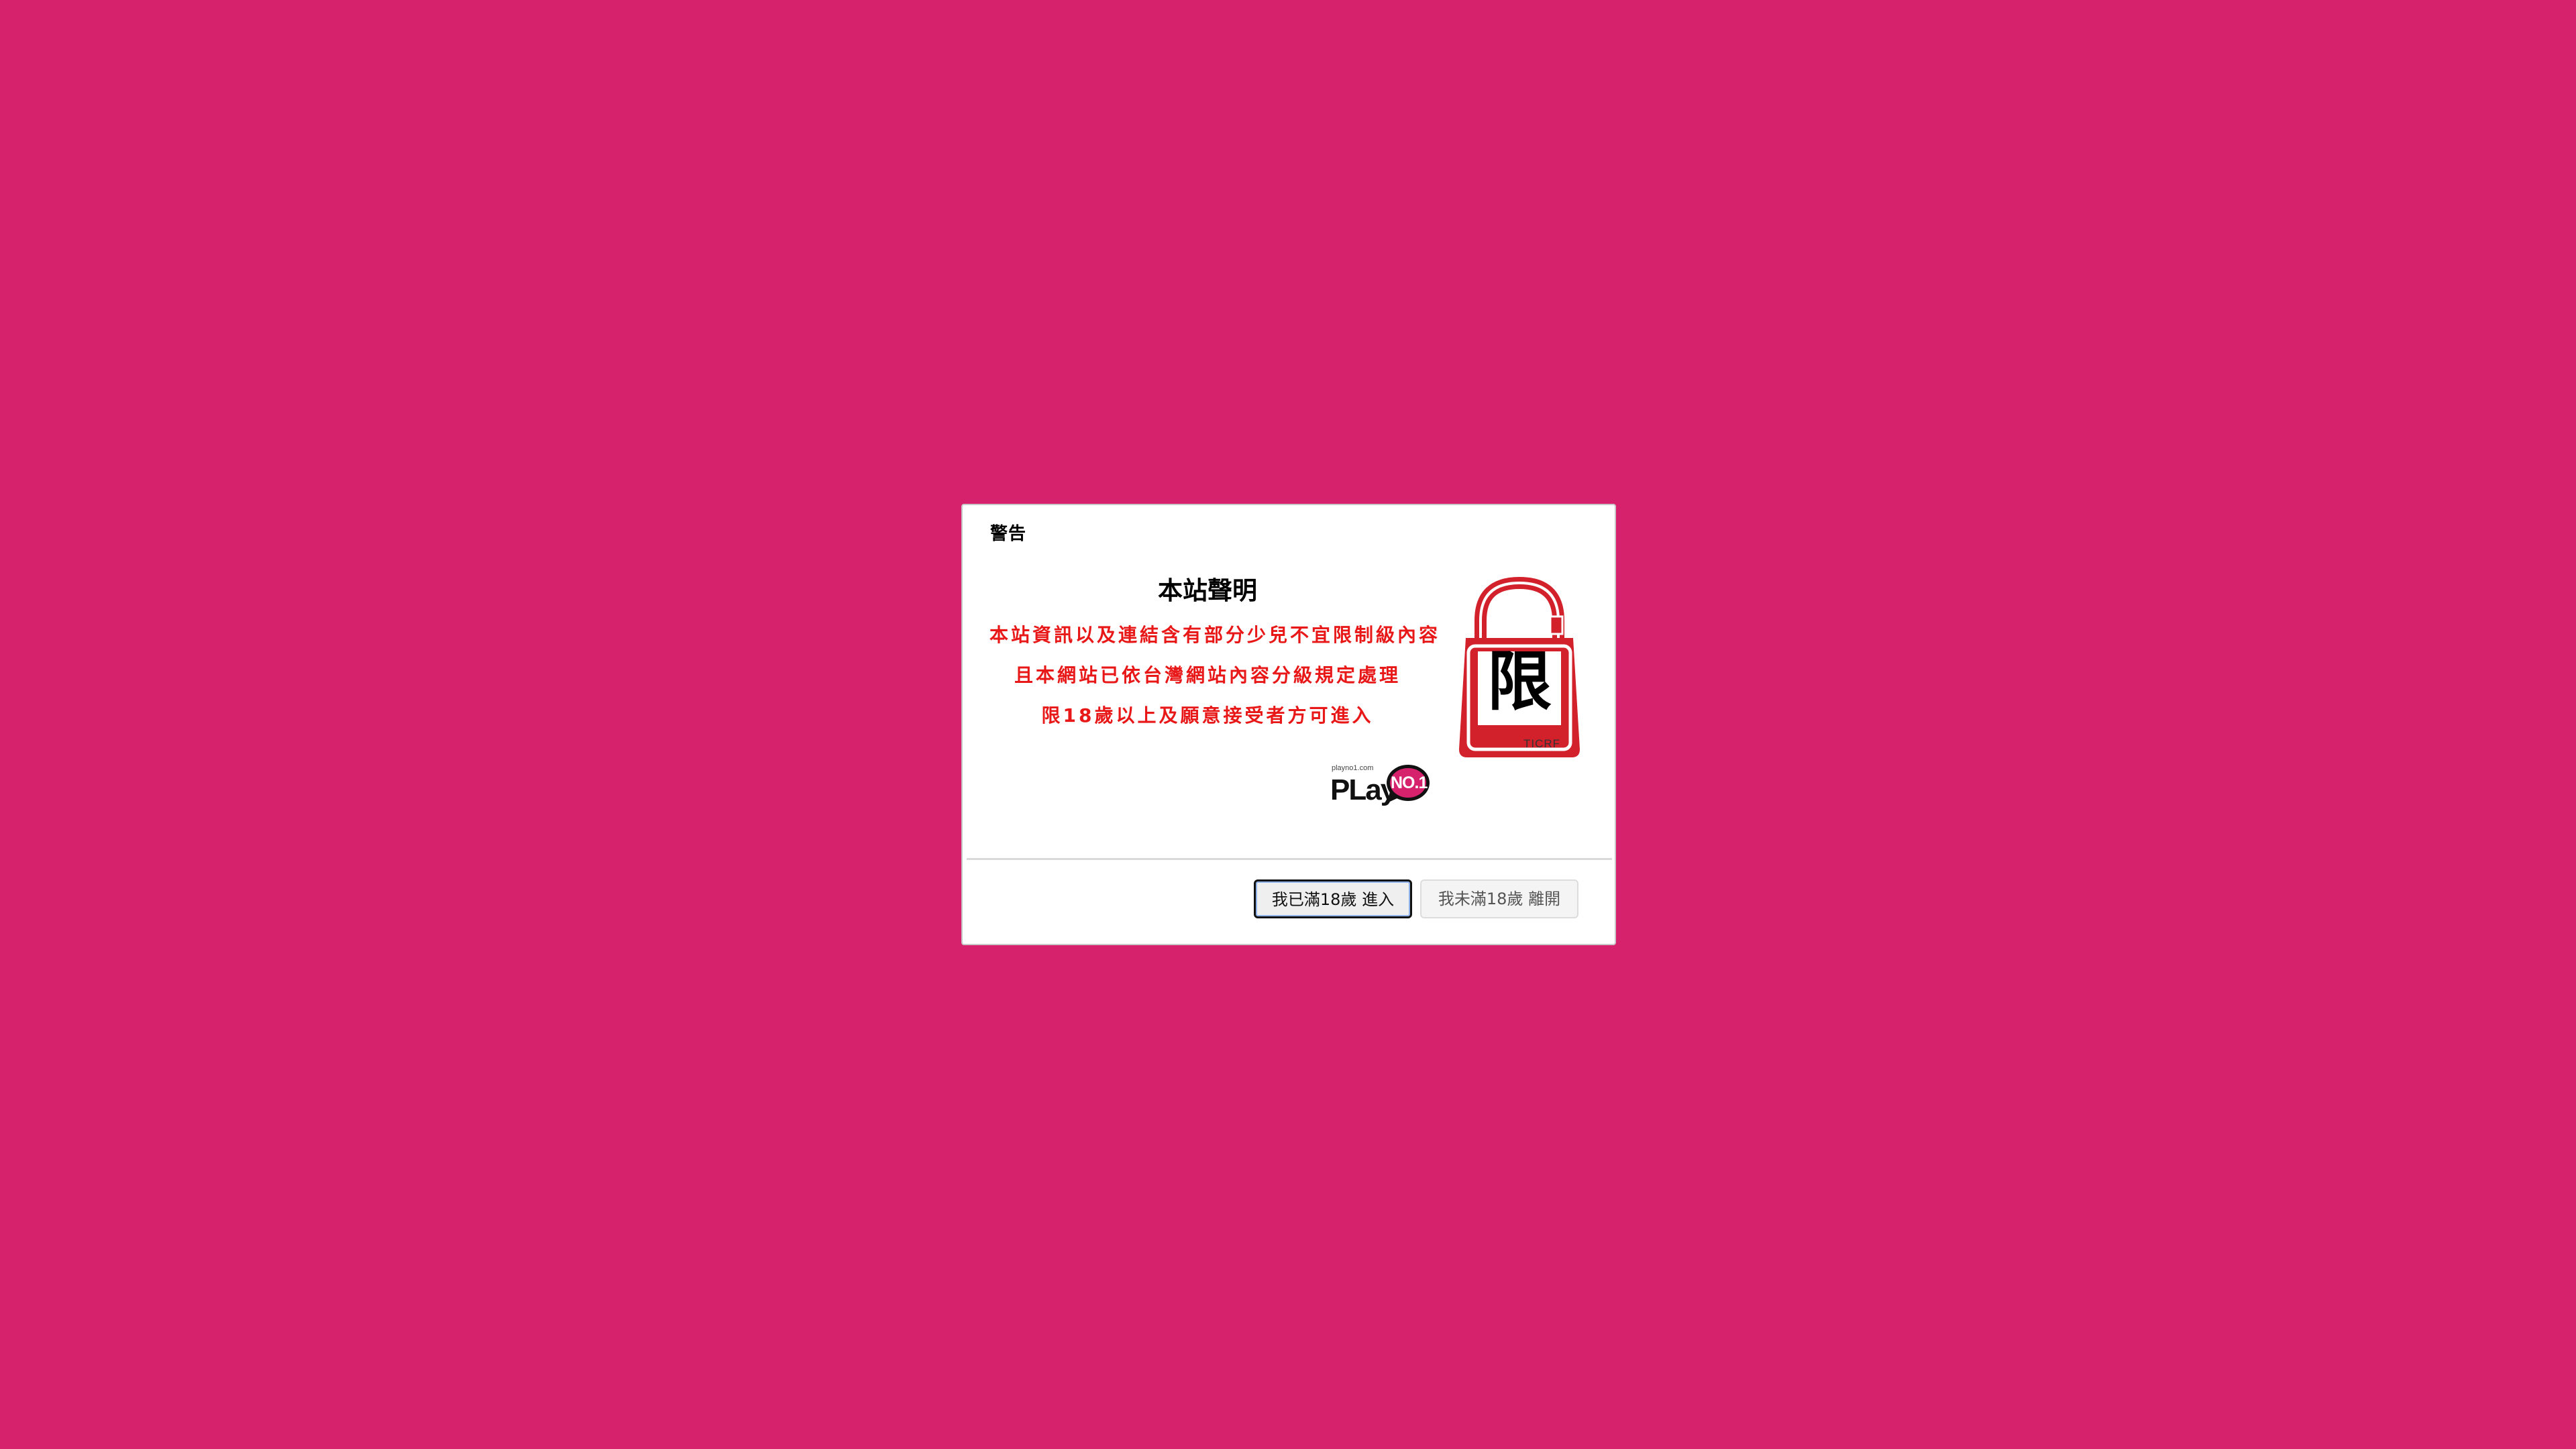 Image resolution: width=2576 pixels, height=1449 pixels. What do you see at coordinates (1519, 681) in the screenshot?
I see `restricted-character: 限` at bounding box center [1519, 681].